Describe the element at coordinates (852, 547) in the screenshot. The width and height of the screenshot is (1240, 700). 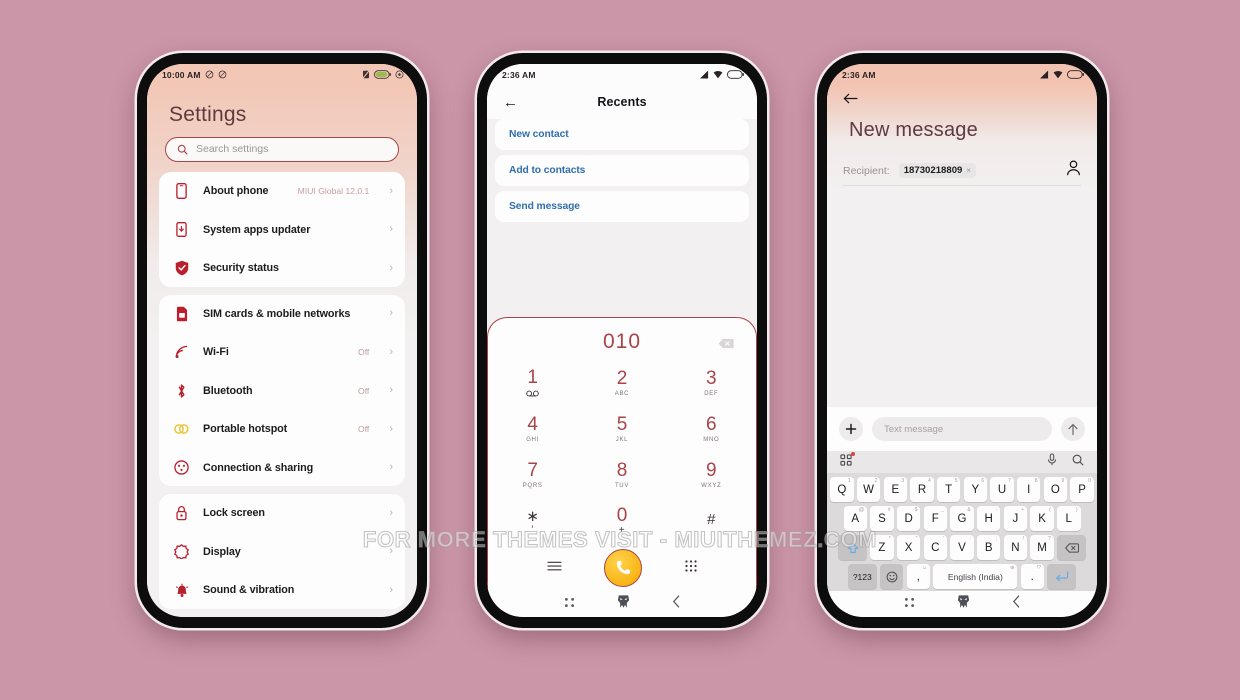
I see `shift-key` at that location.